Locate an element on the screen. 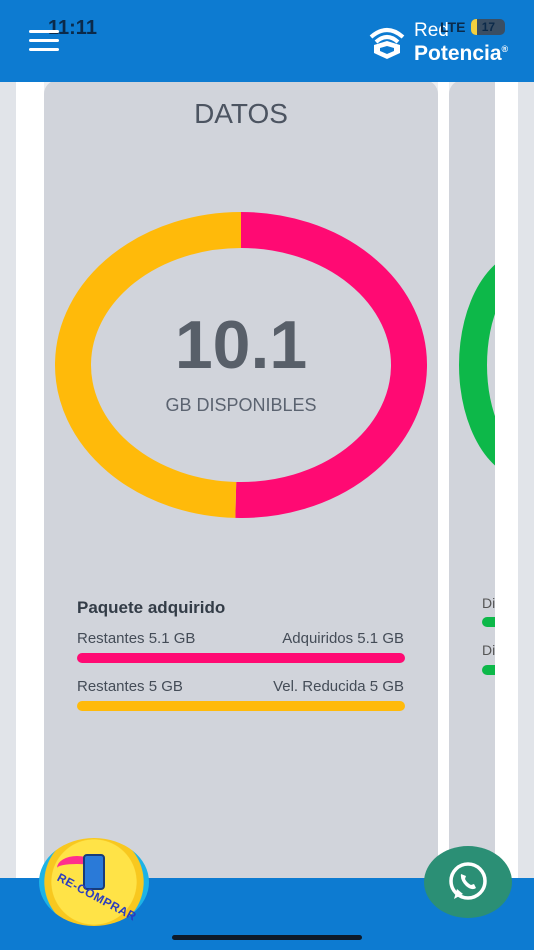  status-indicators: LTE 17 is located at coordinates (473, 27).